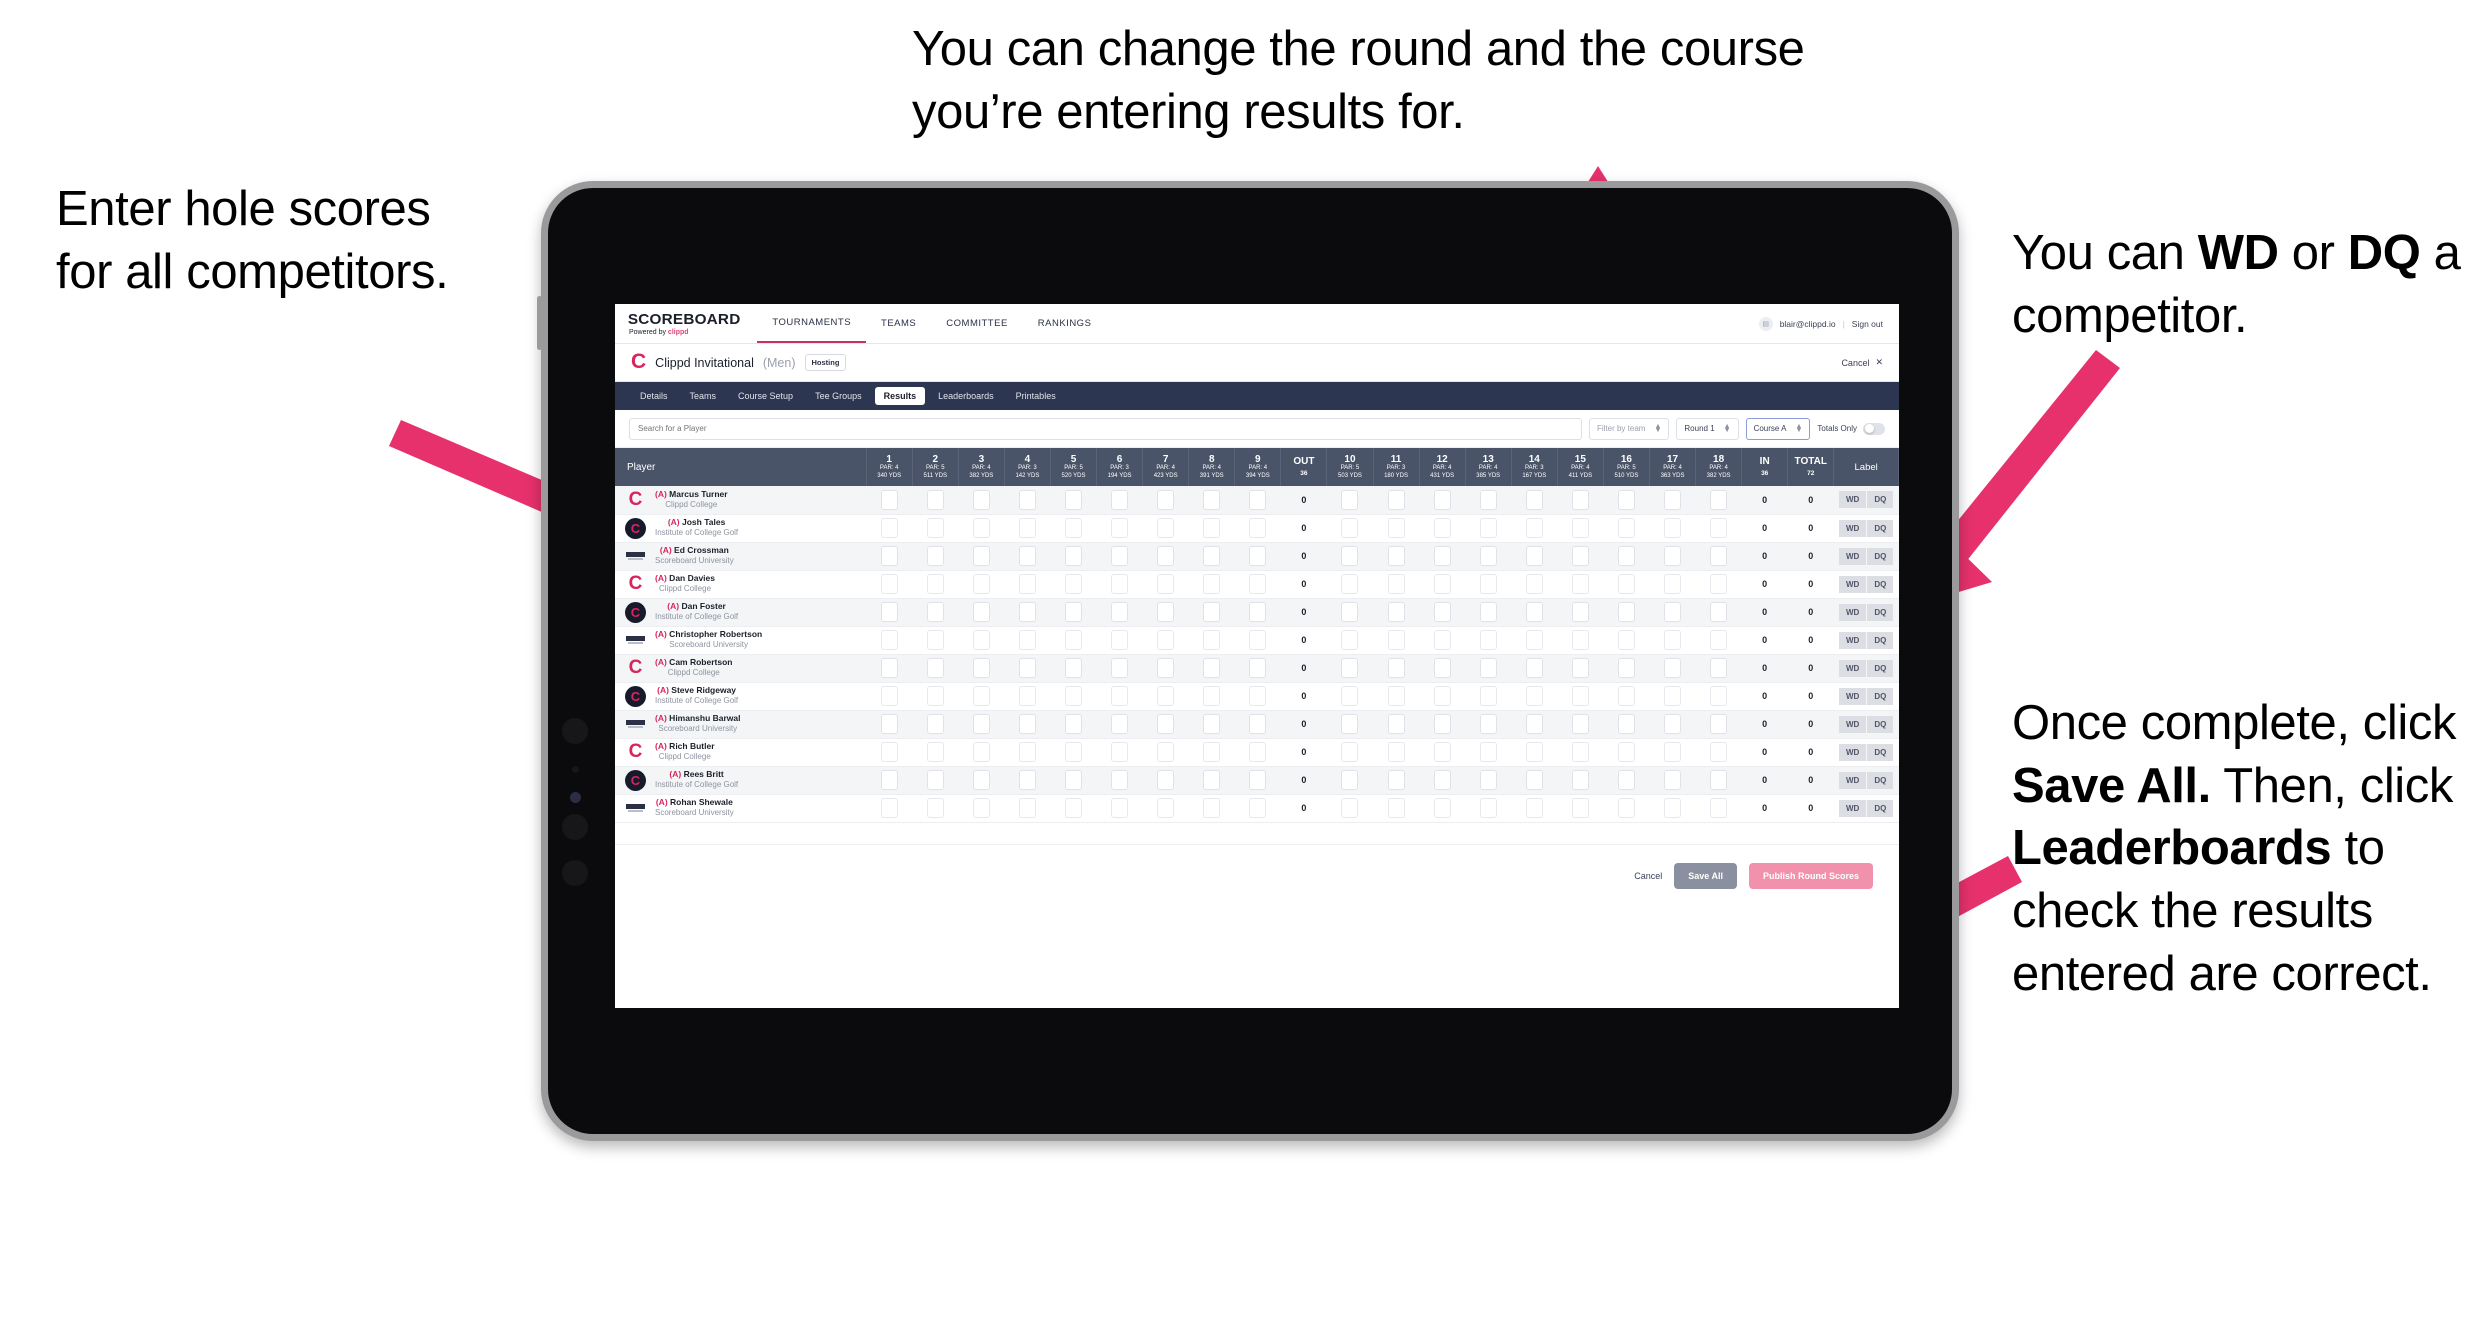 This screenshot has width=2489, height=1339. What do you see at coordinates (812, 323) in the screenshot?
I see `nav-tournaments: TOURNAMENTS` at bounding box center [812, 323].